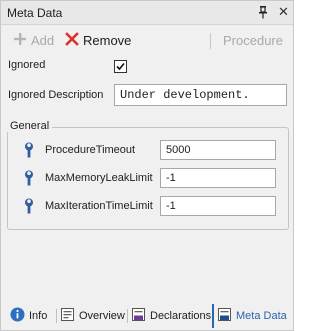  Describe the element at coordinates (35, 13) in the screenshot. I see `panel-title: Meta Data` at that location.